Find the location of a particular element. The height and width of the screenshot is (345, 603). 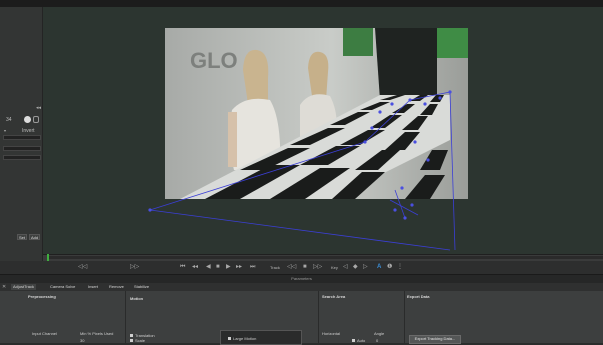

min-pixels-value: 30 is located at coordinates (82, 340).